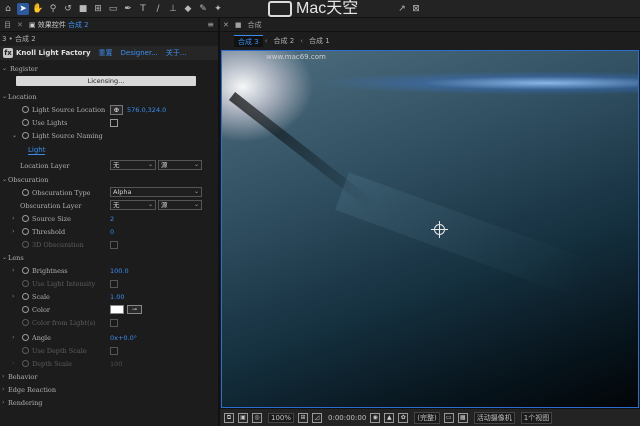  I want to click on reset-link: 重置, so click(106, 53).